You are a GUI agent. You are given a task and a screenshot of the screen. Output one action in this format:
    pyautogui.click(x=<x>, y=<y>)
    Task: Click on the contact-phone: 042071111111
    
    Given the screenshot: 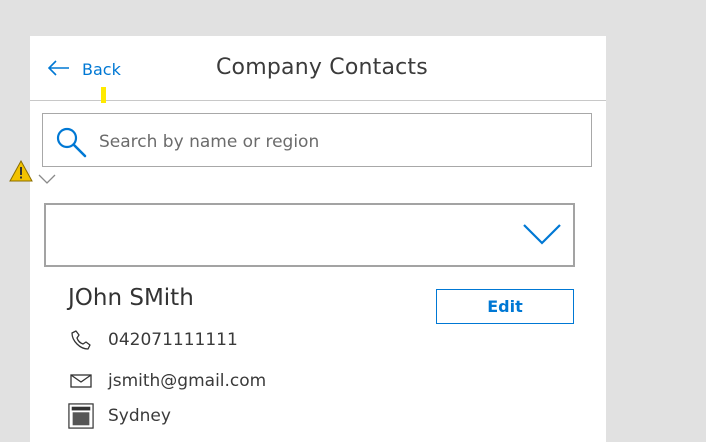 What is the action you would take?
    pyautogui.click(x=173, y=340)
    